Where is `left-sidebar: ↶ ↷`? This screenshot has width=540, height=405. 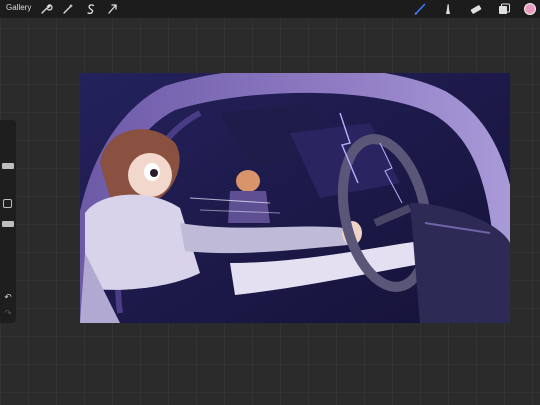
left-sidebar: ↶ ↷ is located at coordinates (8, 221).